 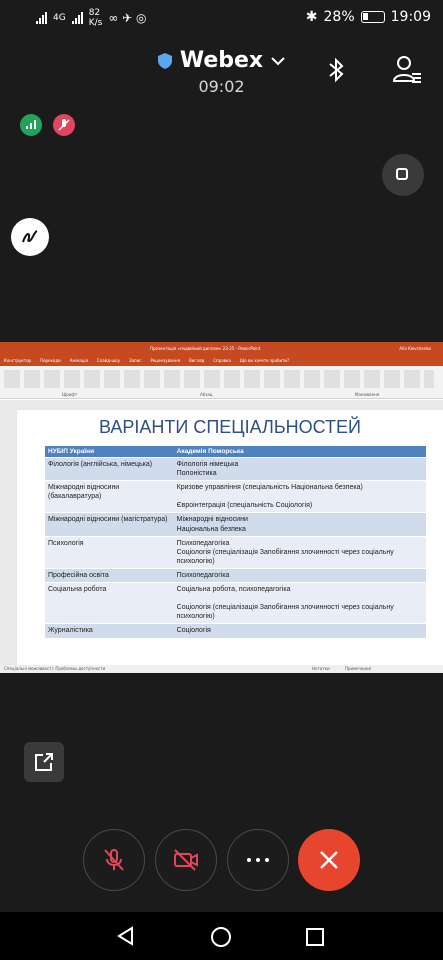 What do you see at coordinates (17, 360) in the screenshot?
I see `tab-design: Конструктор` at bounding box center [17, 360].